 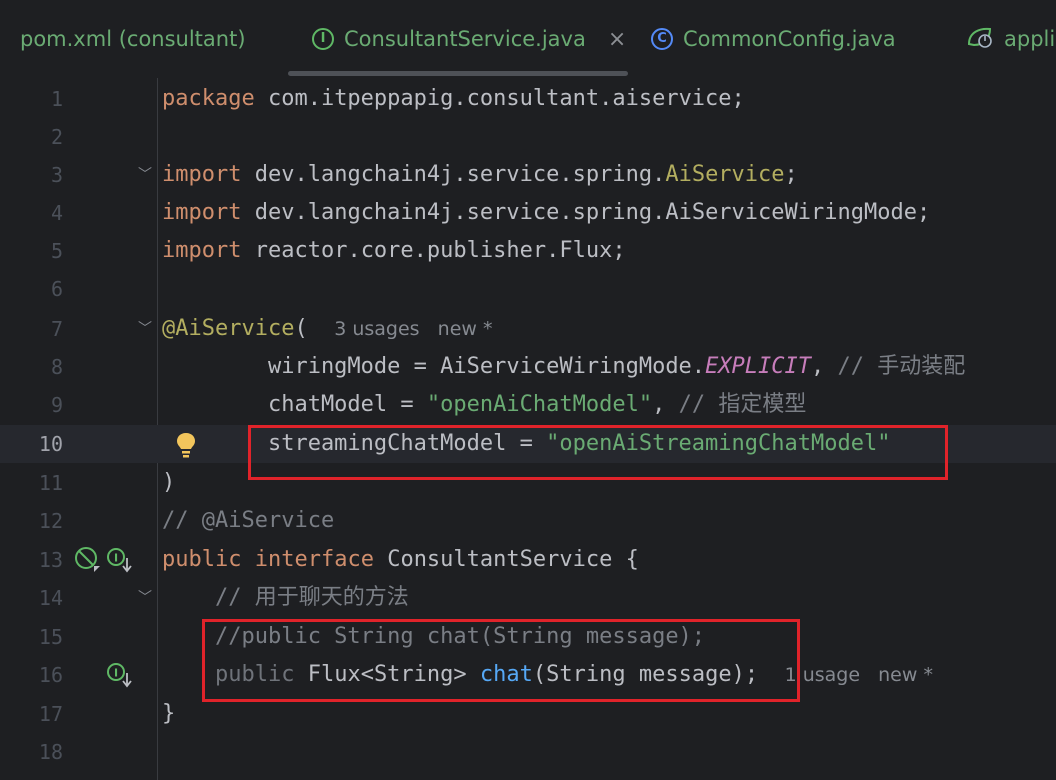 What do you see at coordinates (413, 329) in the screenshot?
I see `usages-hint: 3 usages new *` at bounding box center [413, 329].